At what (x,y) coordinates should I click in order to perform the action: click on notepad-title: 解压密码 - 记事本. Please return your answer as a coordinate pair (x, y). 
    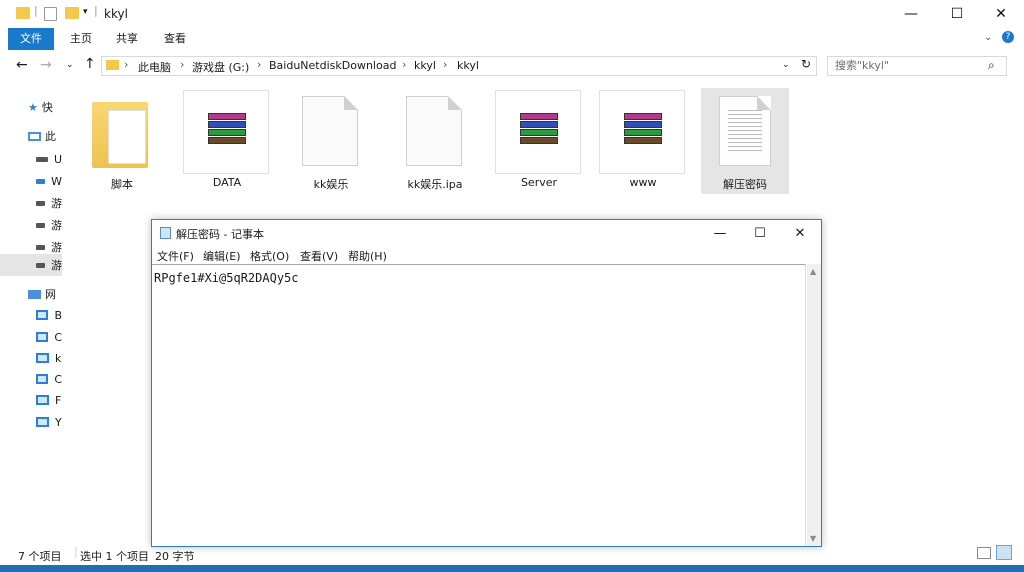
    Looking at the image, I should click on (220, 234).